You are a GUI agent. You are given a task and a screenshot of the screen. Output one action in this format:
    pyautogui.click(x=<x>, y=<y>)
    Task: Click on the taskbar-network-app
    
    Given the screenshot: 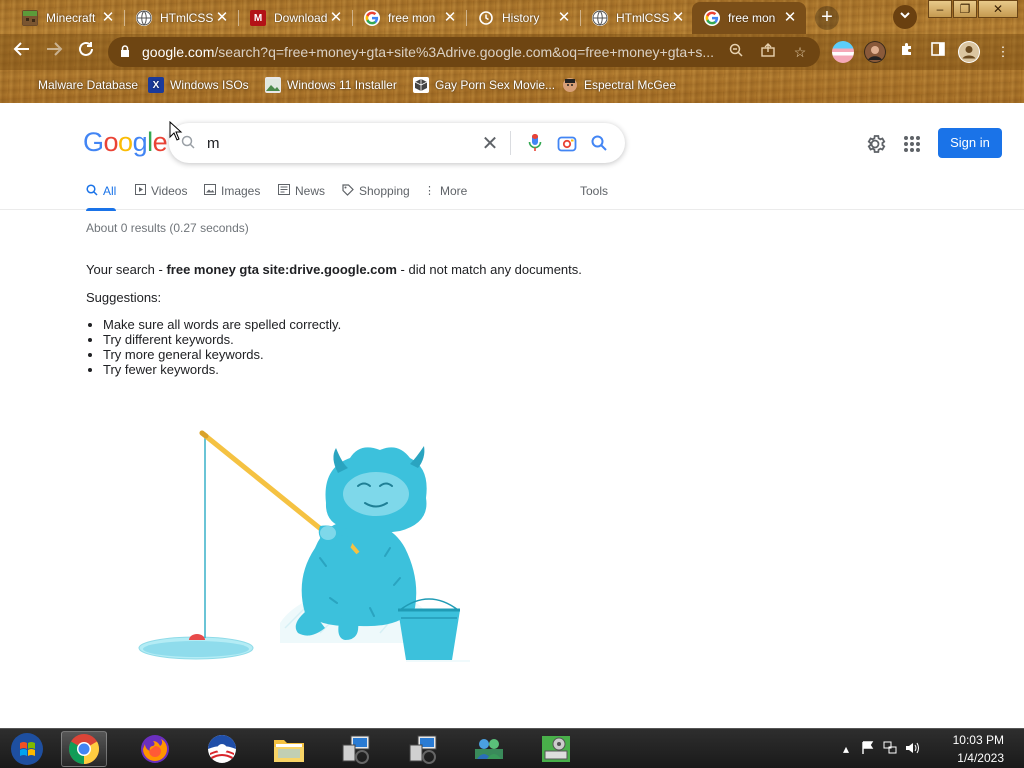 What is the action you would take?
    pyautogui.click(x=356, y=749)
    